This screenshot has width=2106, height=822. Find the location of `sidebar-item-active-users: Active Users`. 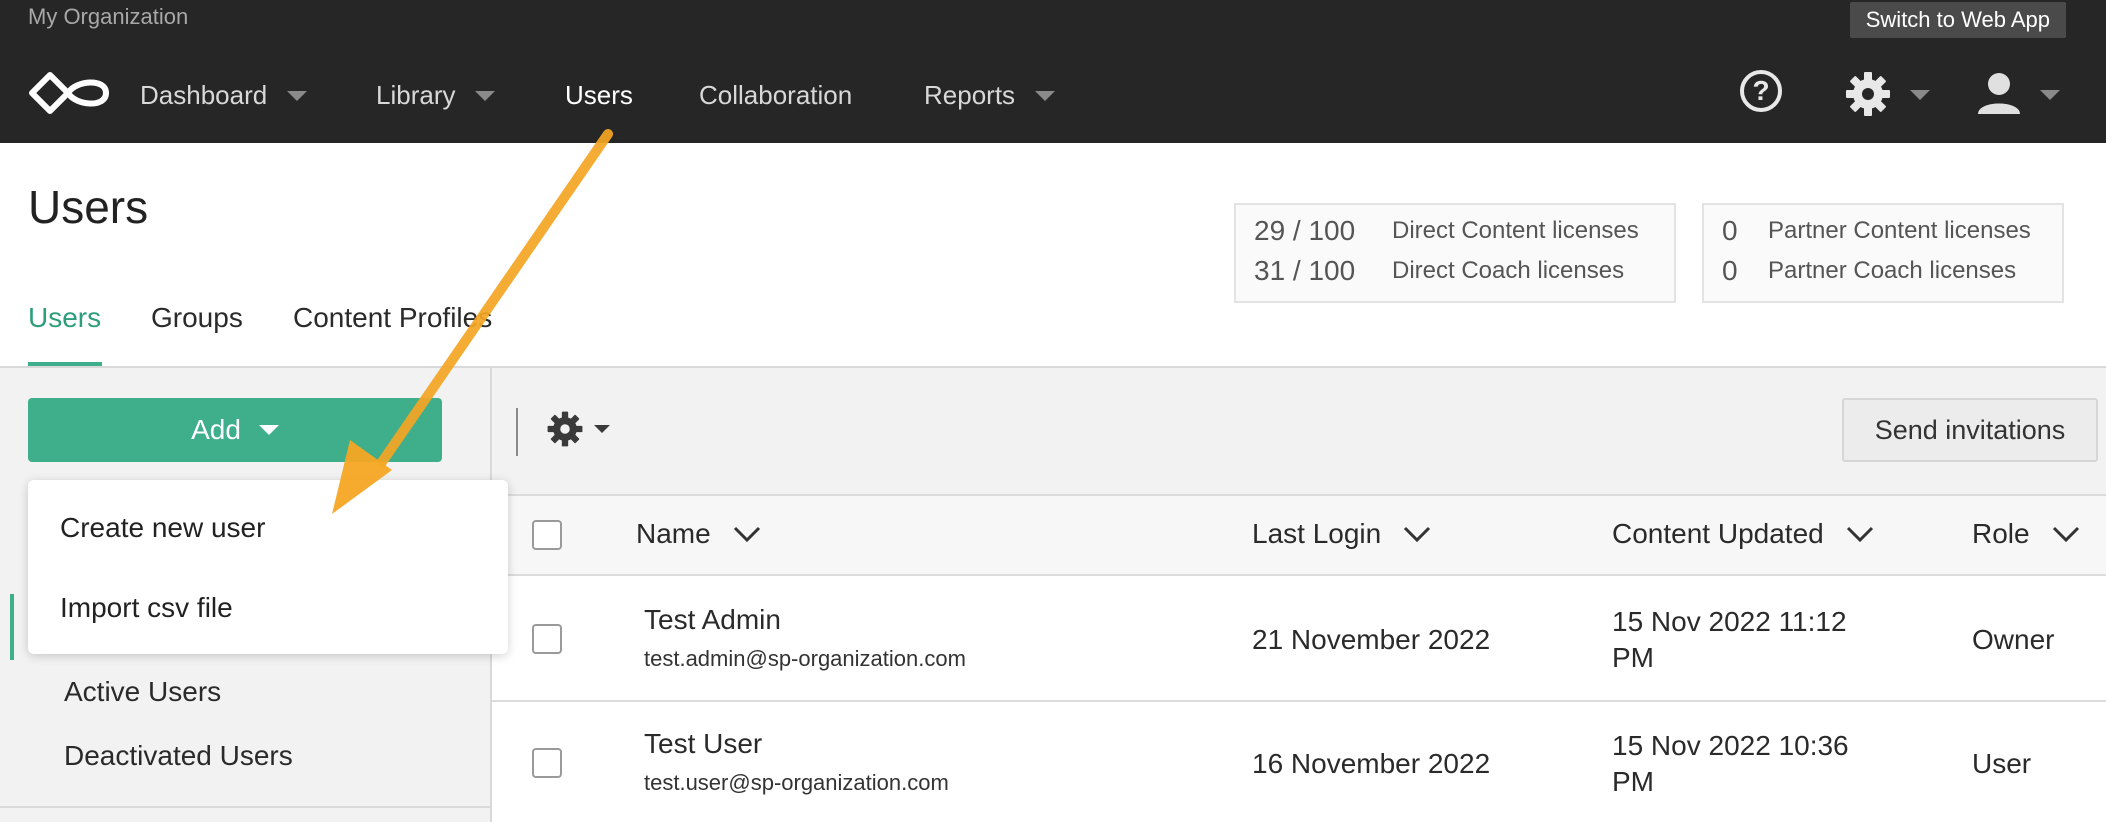

sidebar-item-active-users: Active Users is located at coordinates (142, 692).